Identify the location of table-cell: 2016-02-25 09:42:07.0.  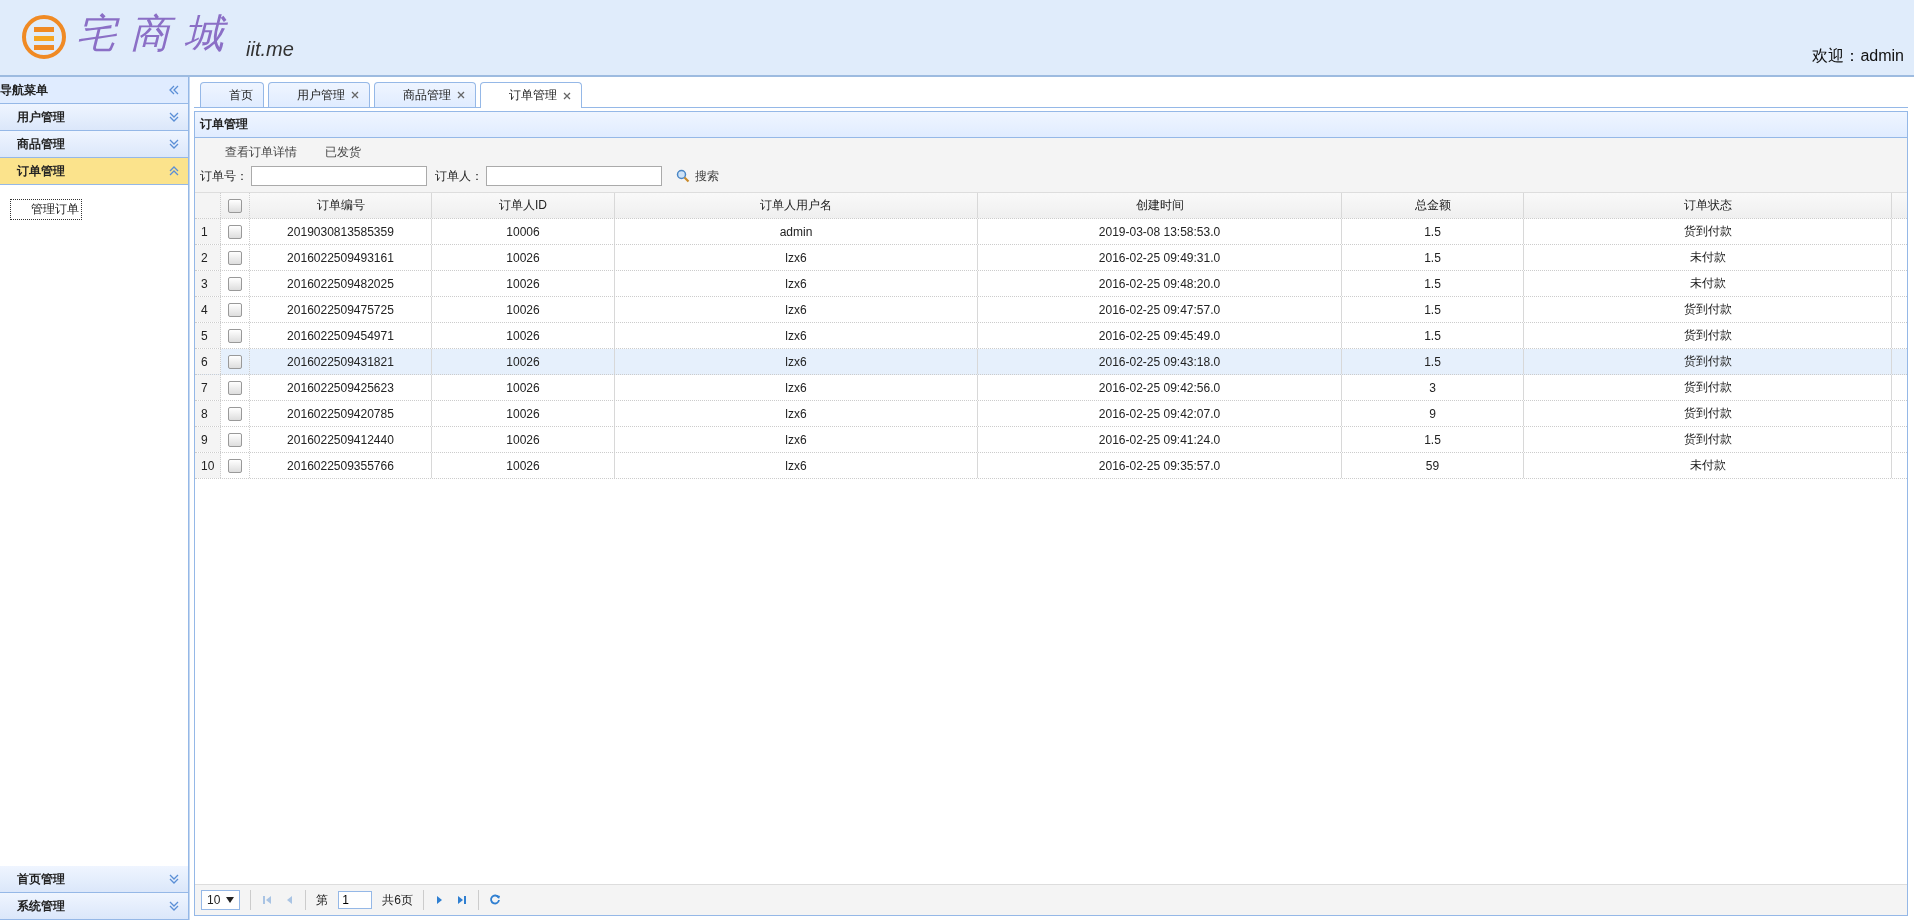
(1160, 413).